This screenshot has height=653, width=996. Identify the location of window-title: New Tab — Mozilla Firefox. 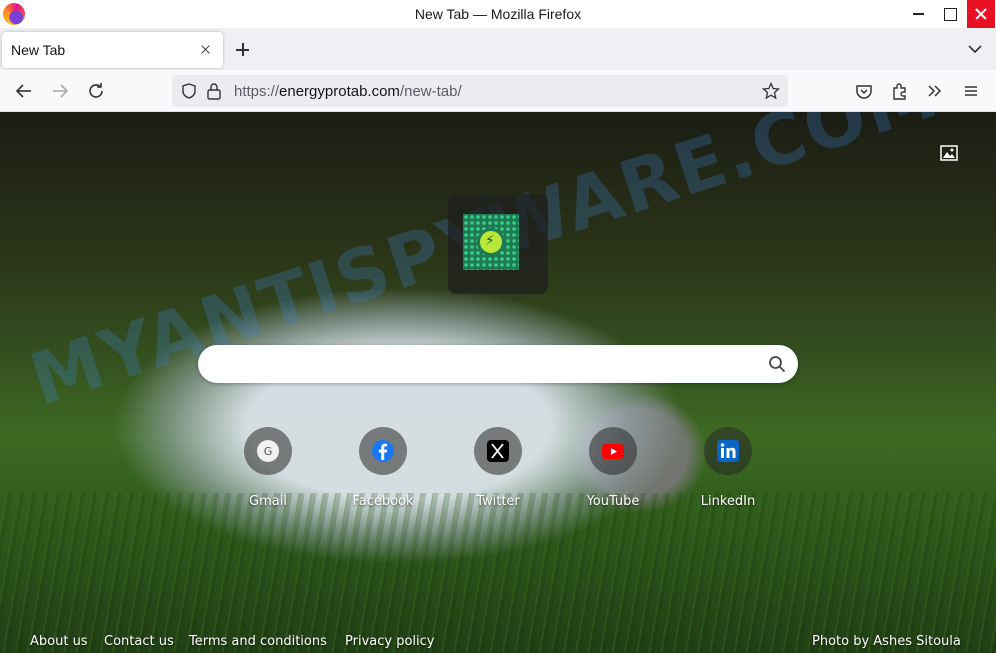
(498, 14).